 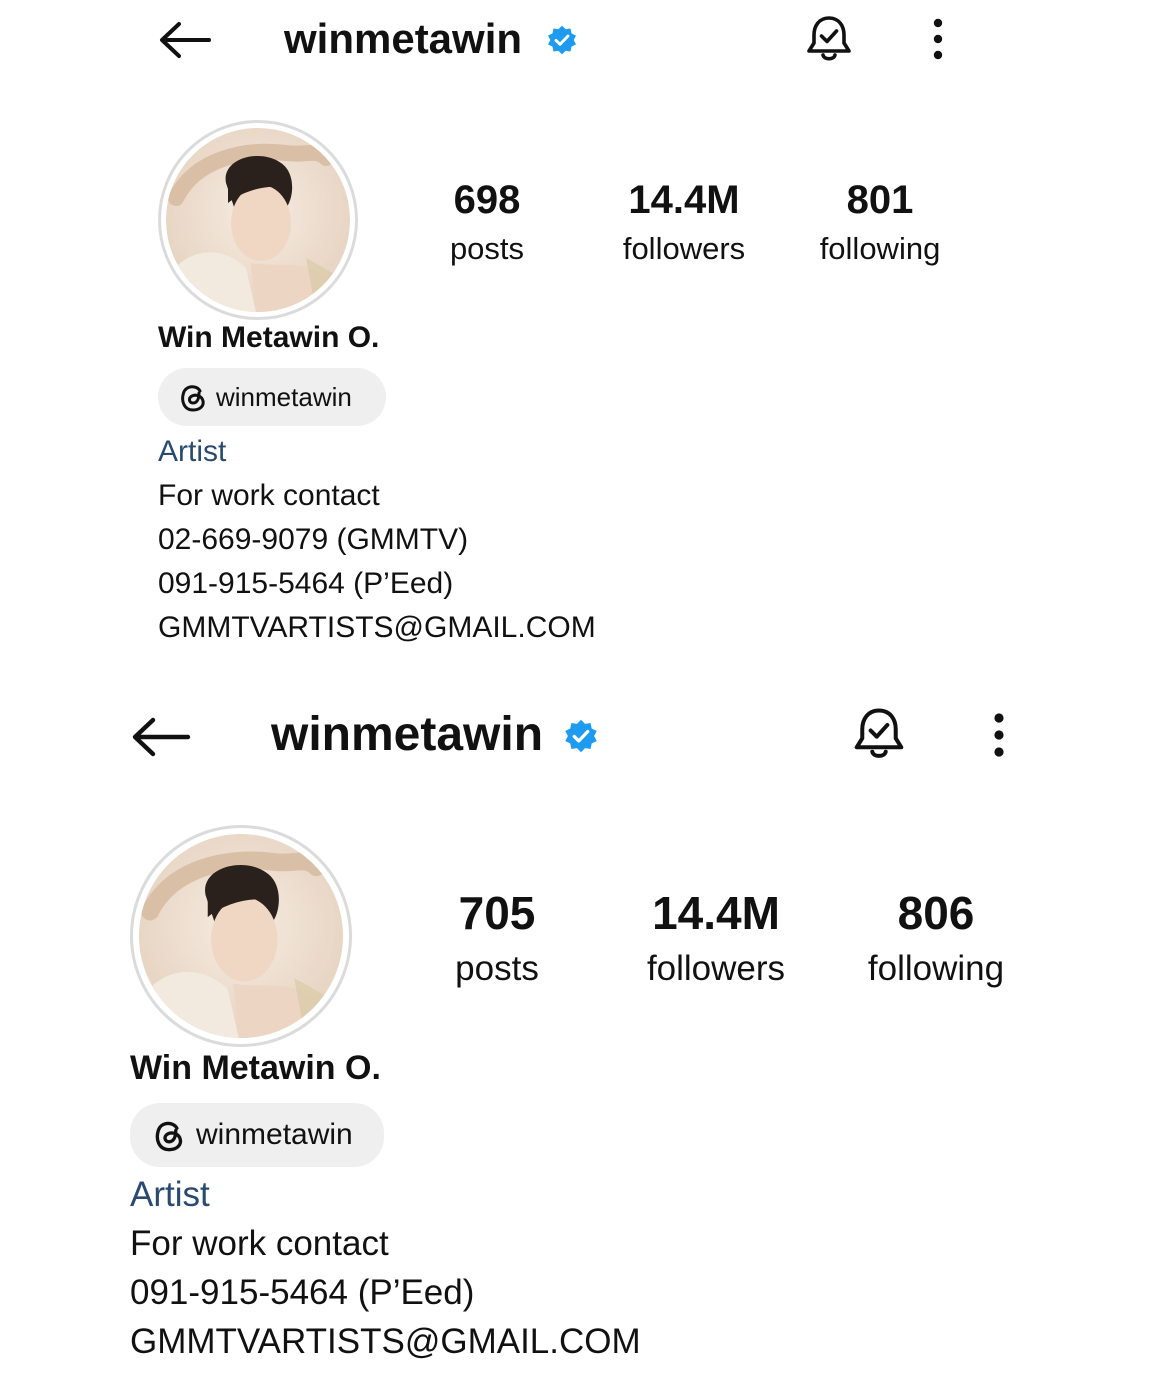 I want to click on posts-count: 705, so click(x=497, y=913).